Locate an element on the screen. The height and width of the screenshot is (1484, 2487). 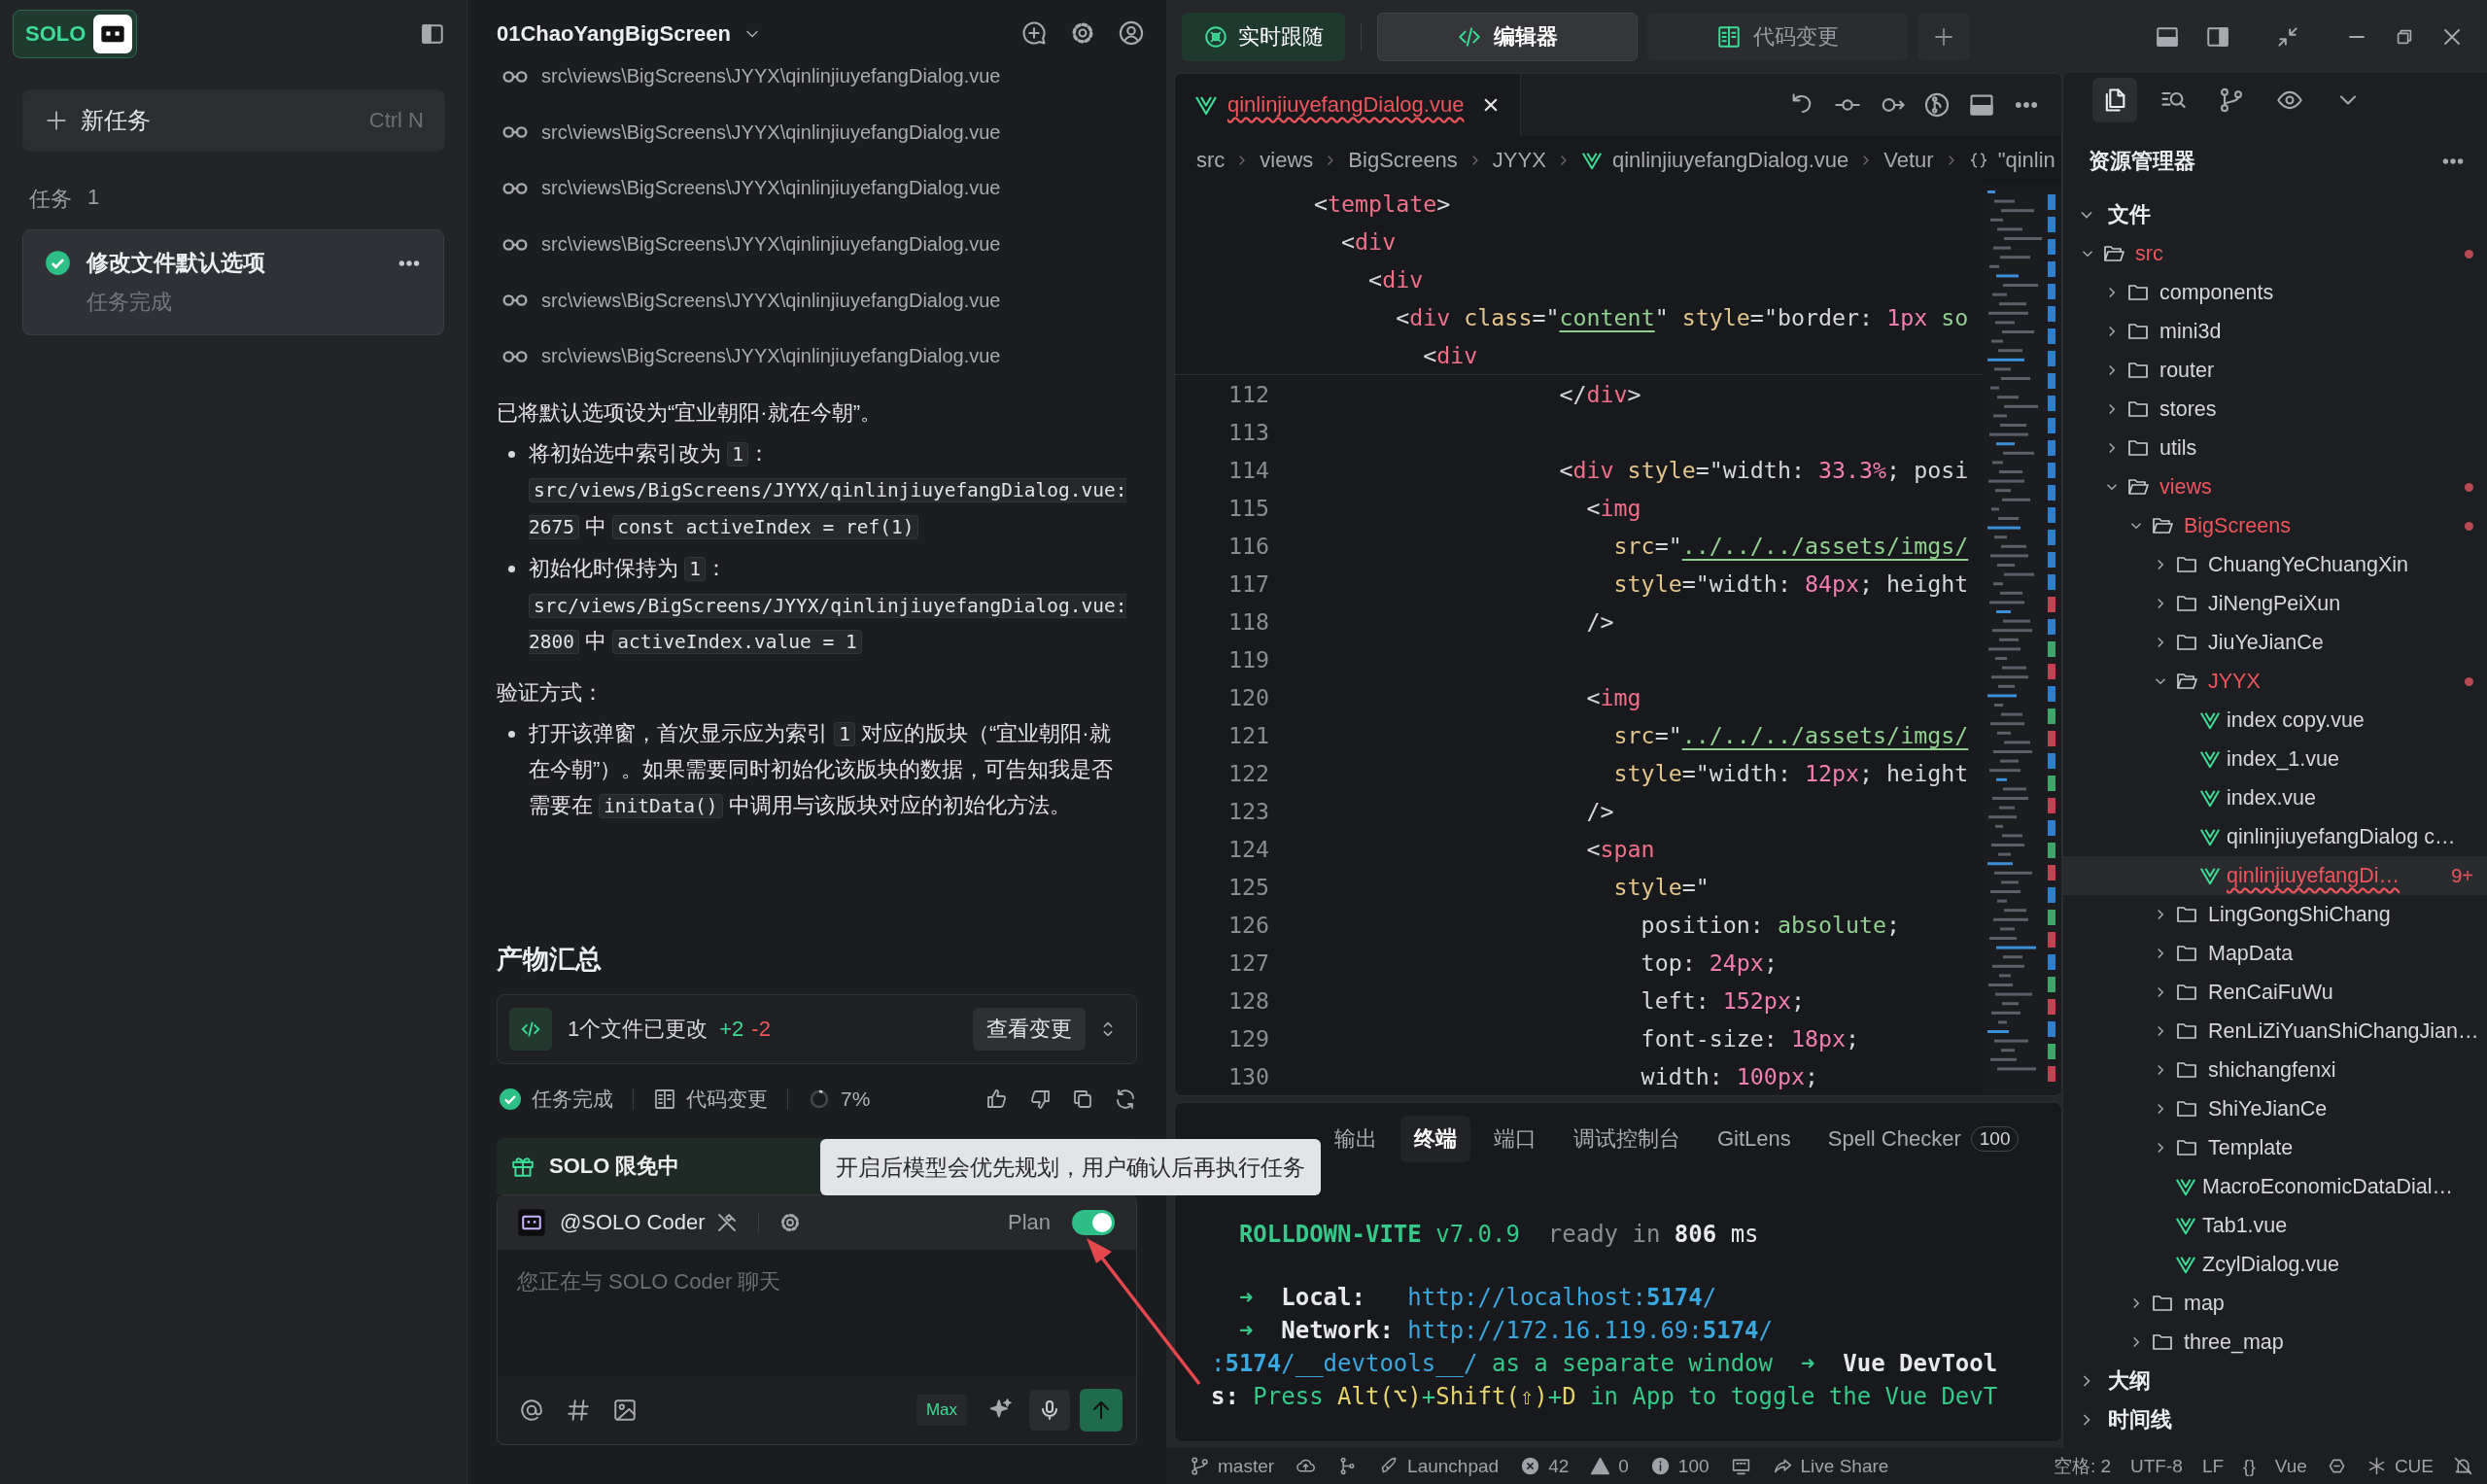
status-item: 空格: 2 is located at coordinates (2082, 1466).